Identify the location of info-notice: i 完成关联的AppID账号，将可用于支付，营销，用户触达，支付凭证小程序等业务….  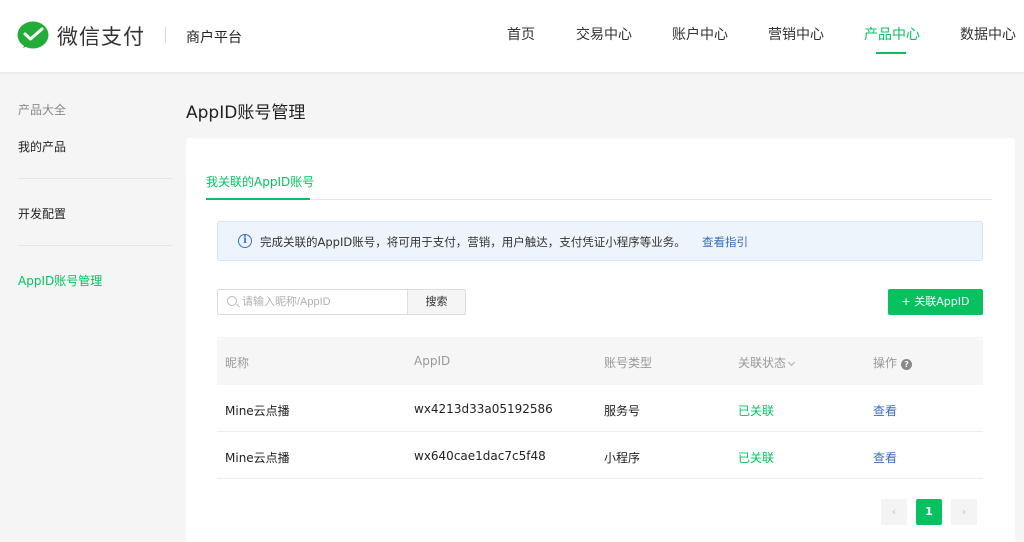
(600, 241).